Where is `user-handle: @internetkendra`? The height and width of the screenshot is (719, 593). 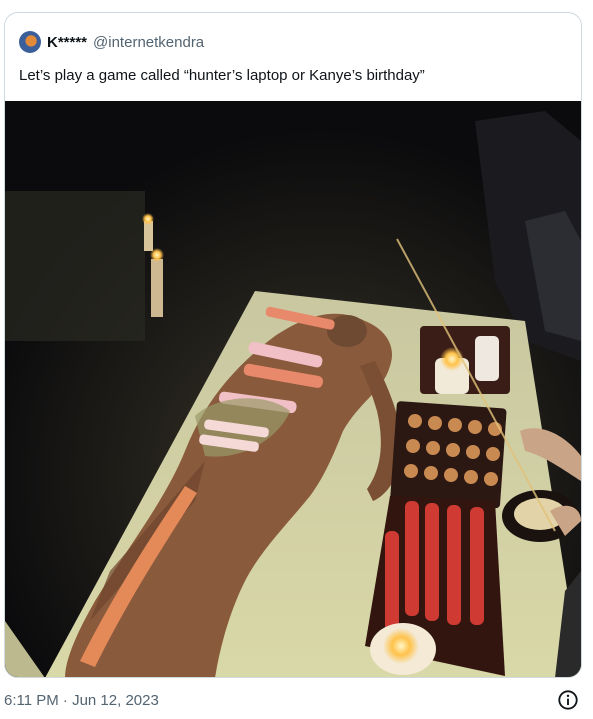 user-handle: @internetkendra is located at coordinates (148, 42).